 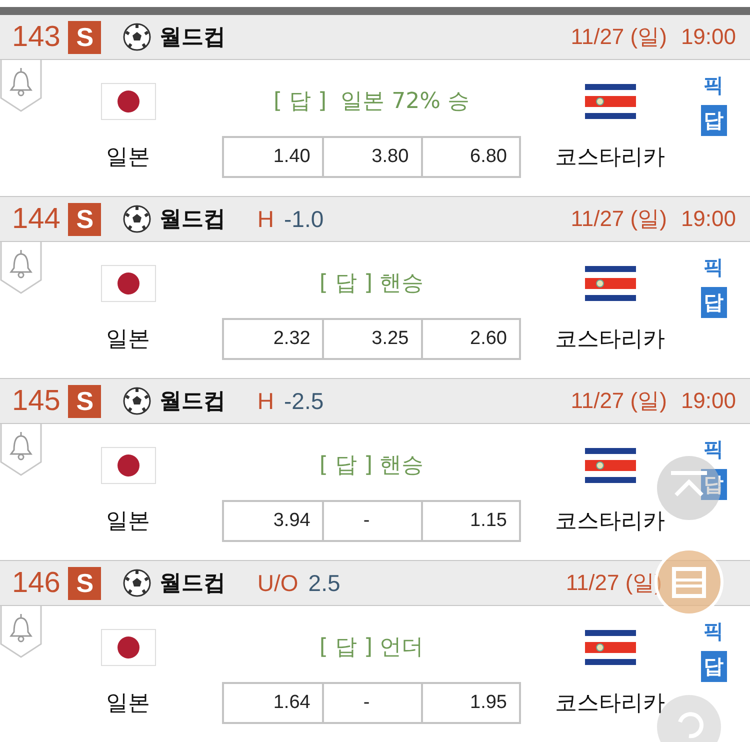 I want to click on handicap-value: 2.5, so click(x=324, y=583).